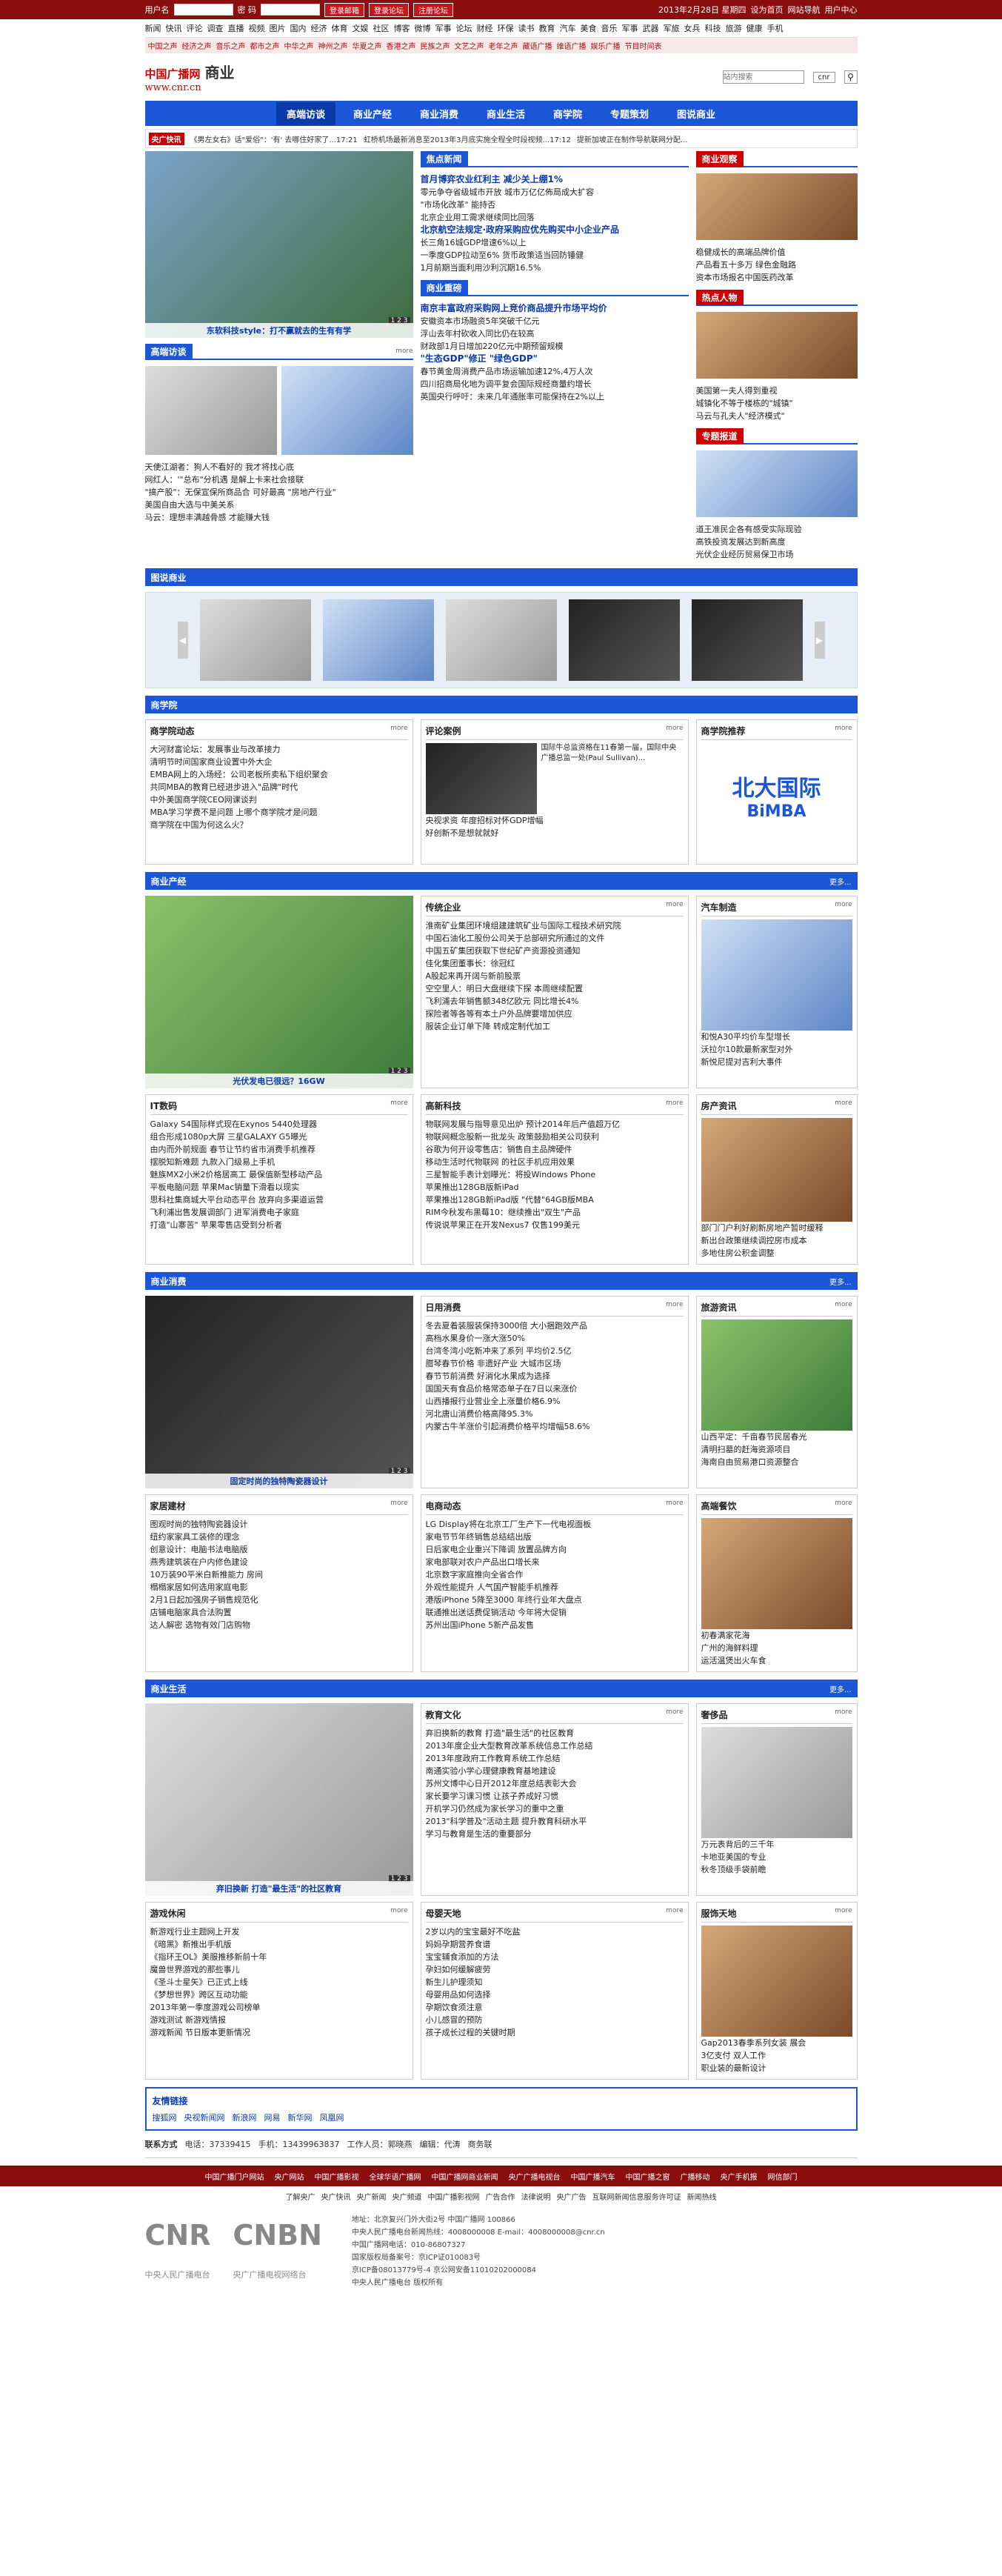 The height and width of the screenshot is (2576, 1002). What do you see at coordinates (555, 205) in the screenshot?
I see `list-item: "市场化改革" 能持否` at bounding box center [555, 205].